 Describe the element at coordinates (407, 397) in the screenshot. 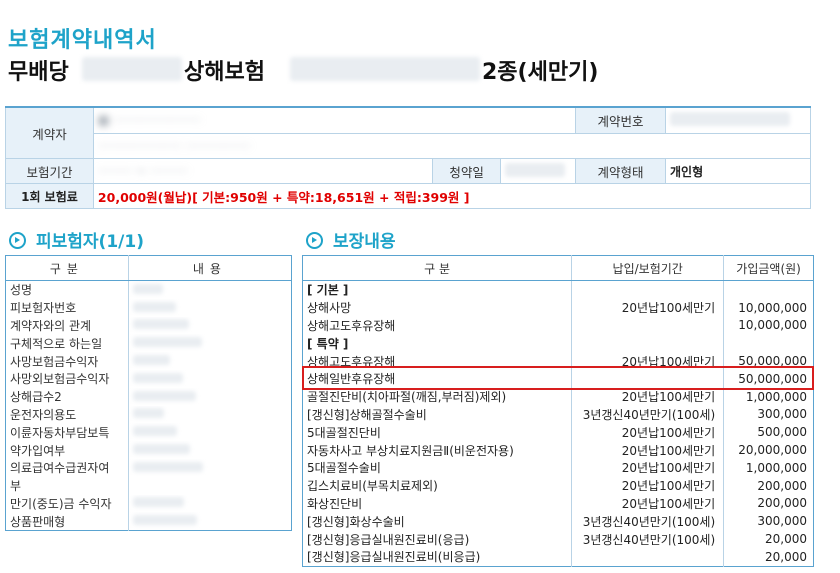

I see `coverage-name: 골절진단비(치아파절(깨짐,부러짐)제외)` at that location.